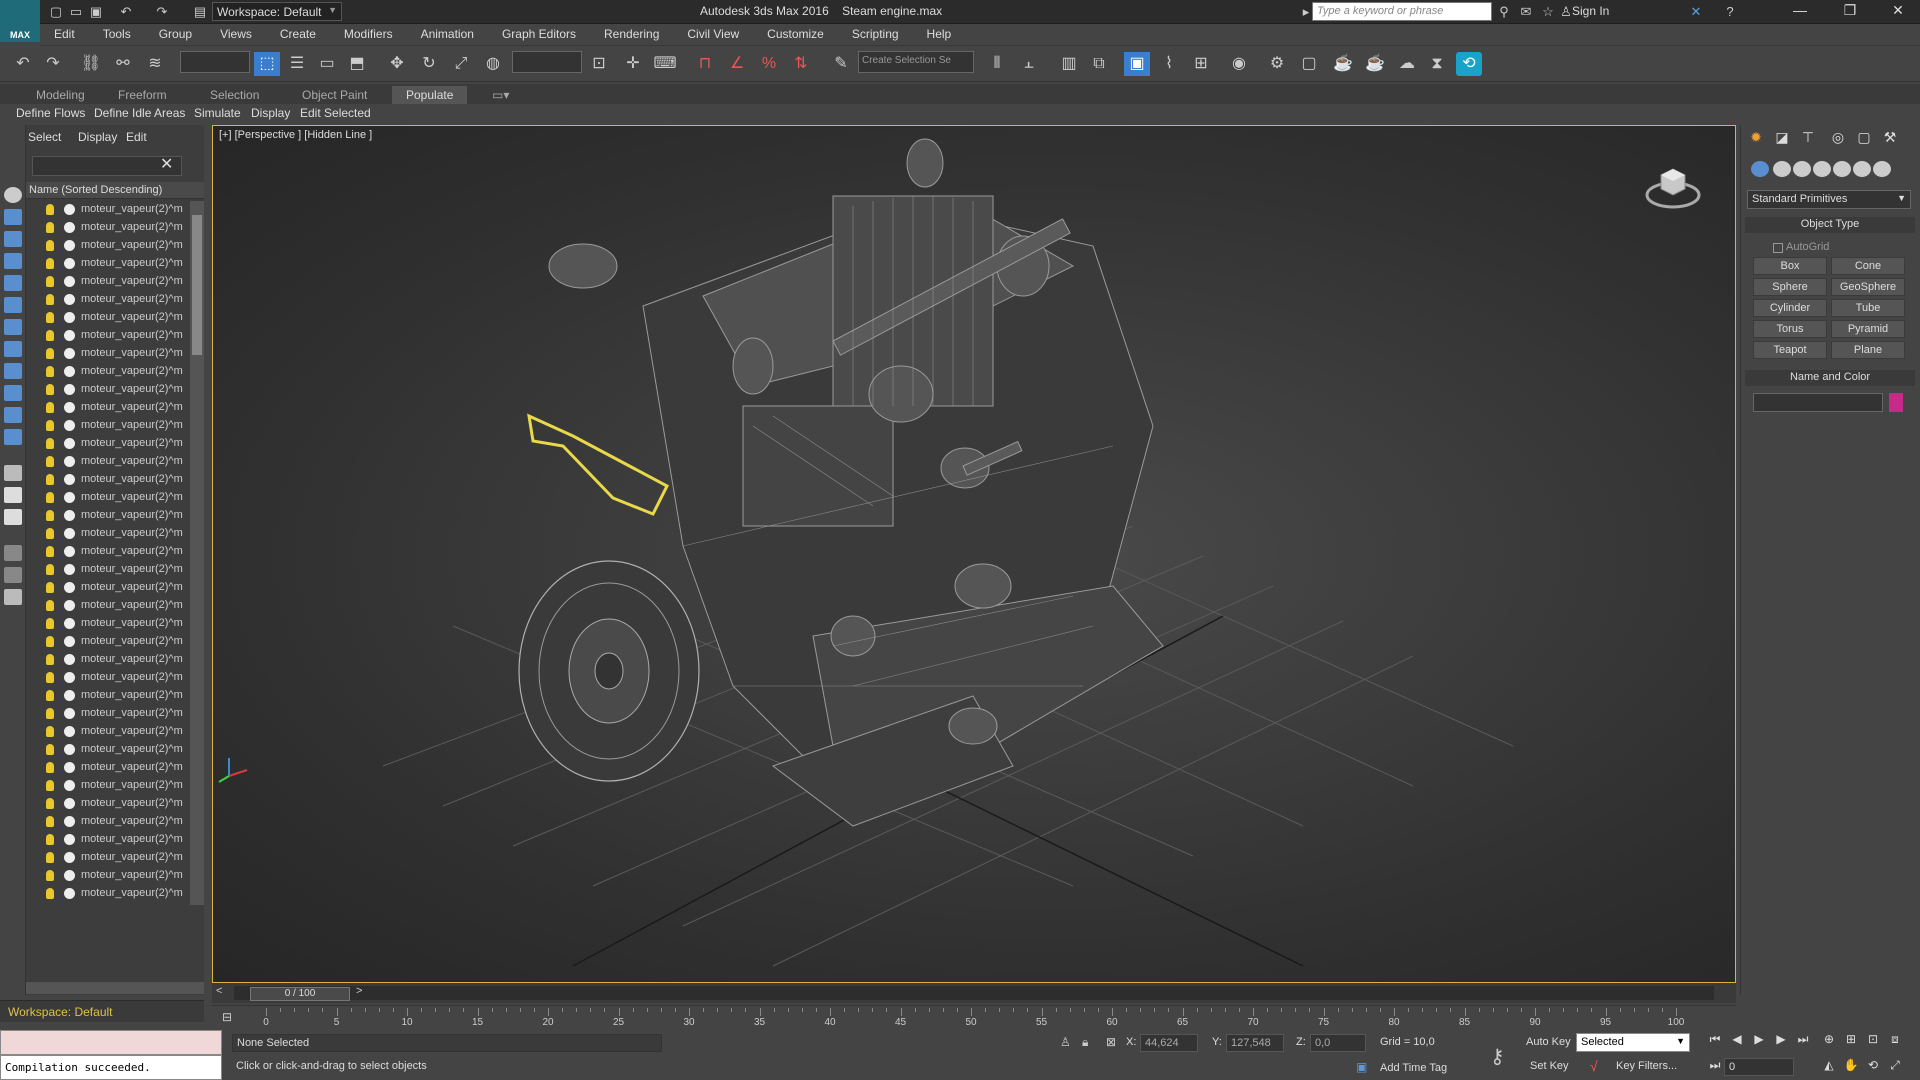  I want to click on set-key-button: Set Key, so click(1549, 1066).